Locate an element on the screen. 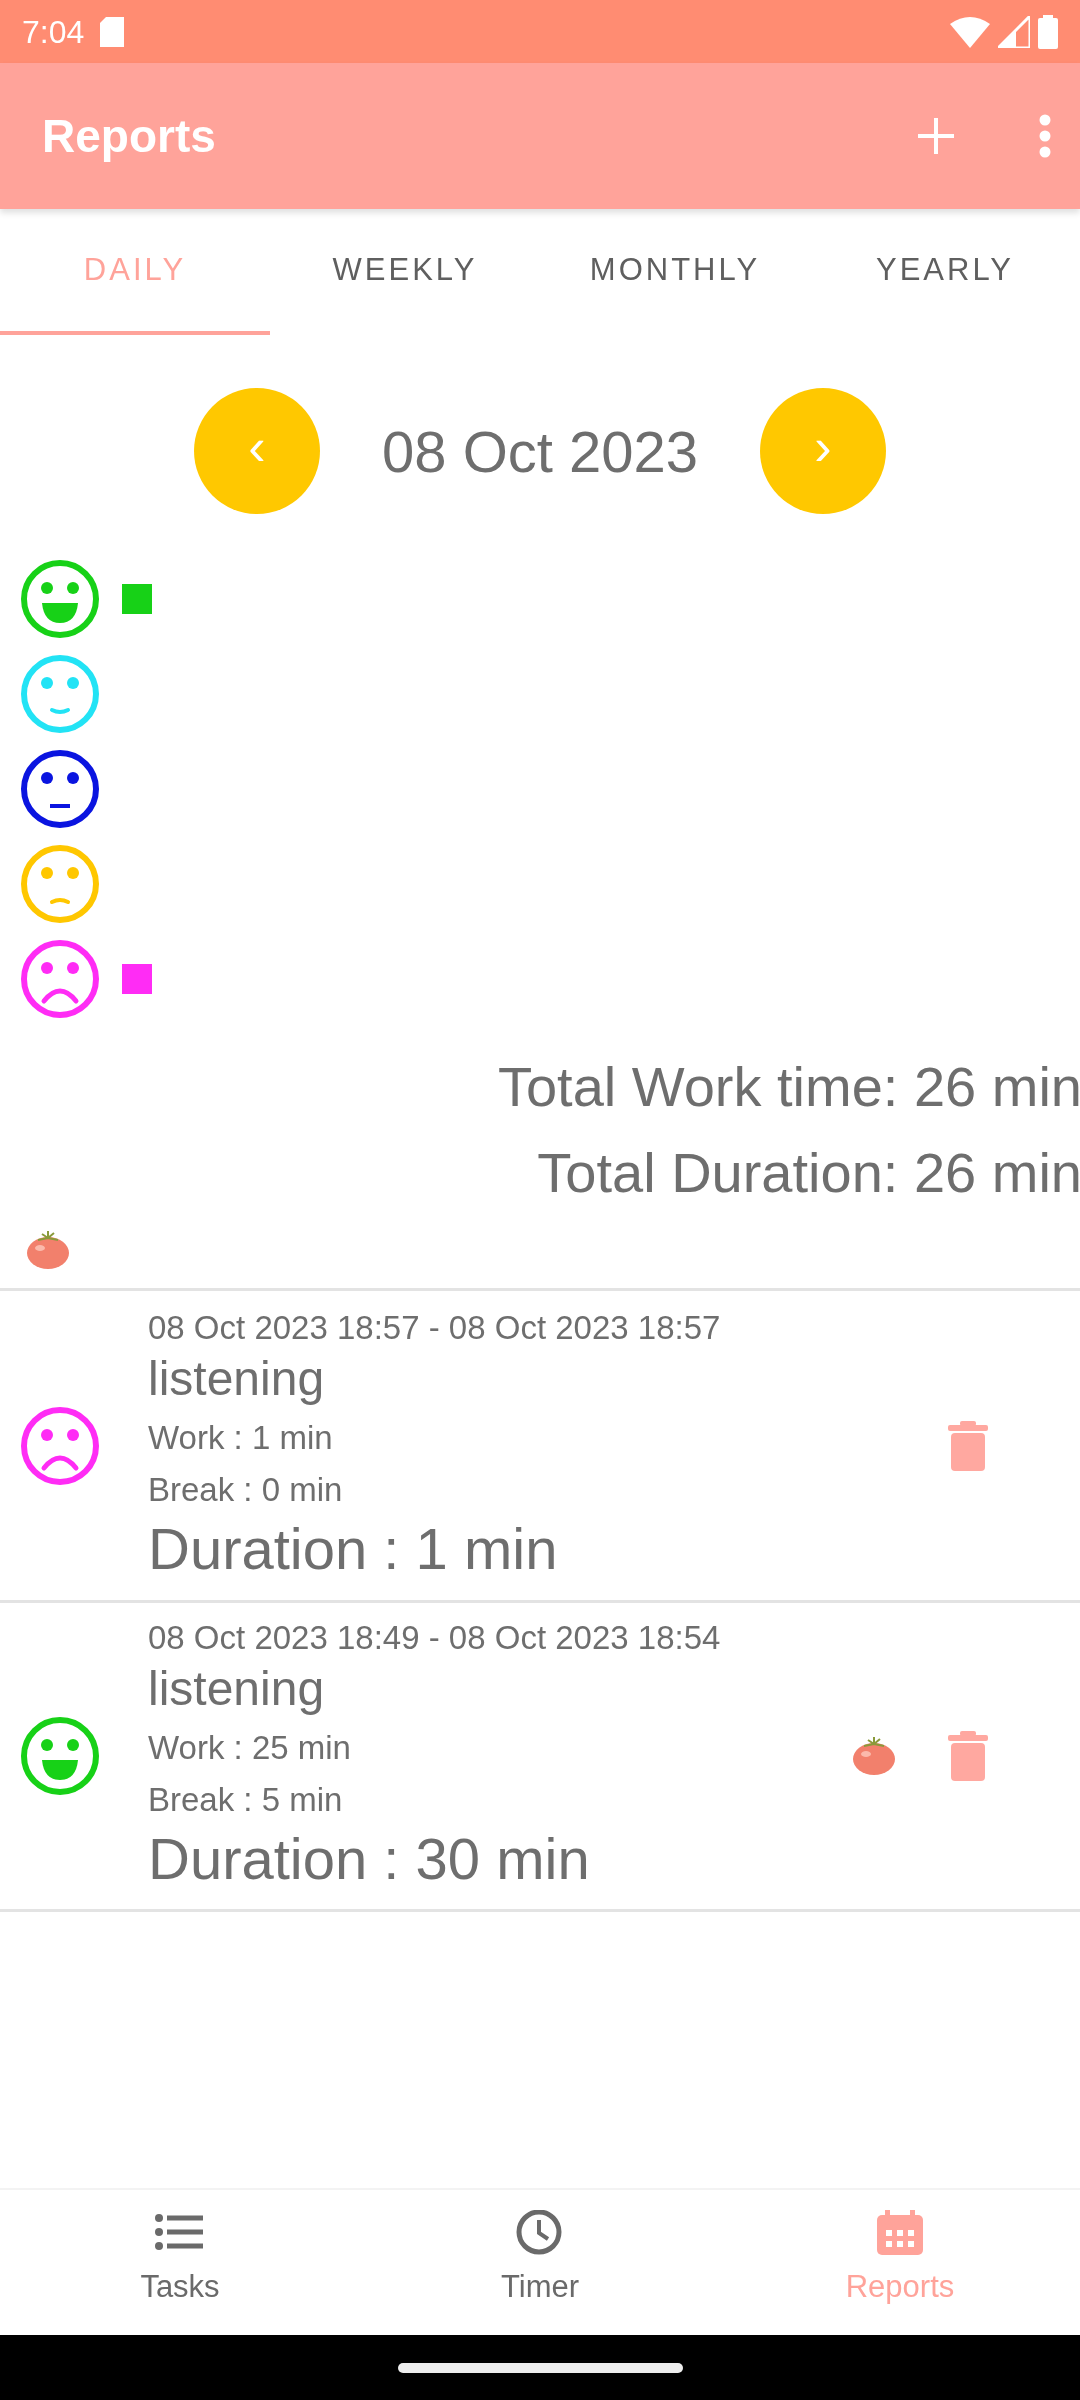 The height and width of the screenshot is (2400, 1080). tab: WEEKLY is located at coordinates (405, 272).